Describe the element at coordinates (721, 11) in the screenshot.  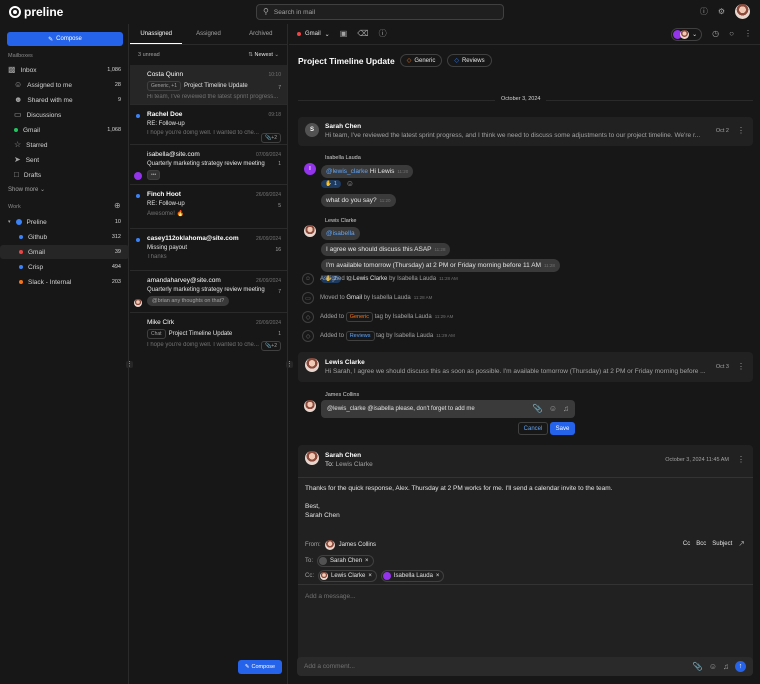
I see `gear-icon: ⚙` at that location.